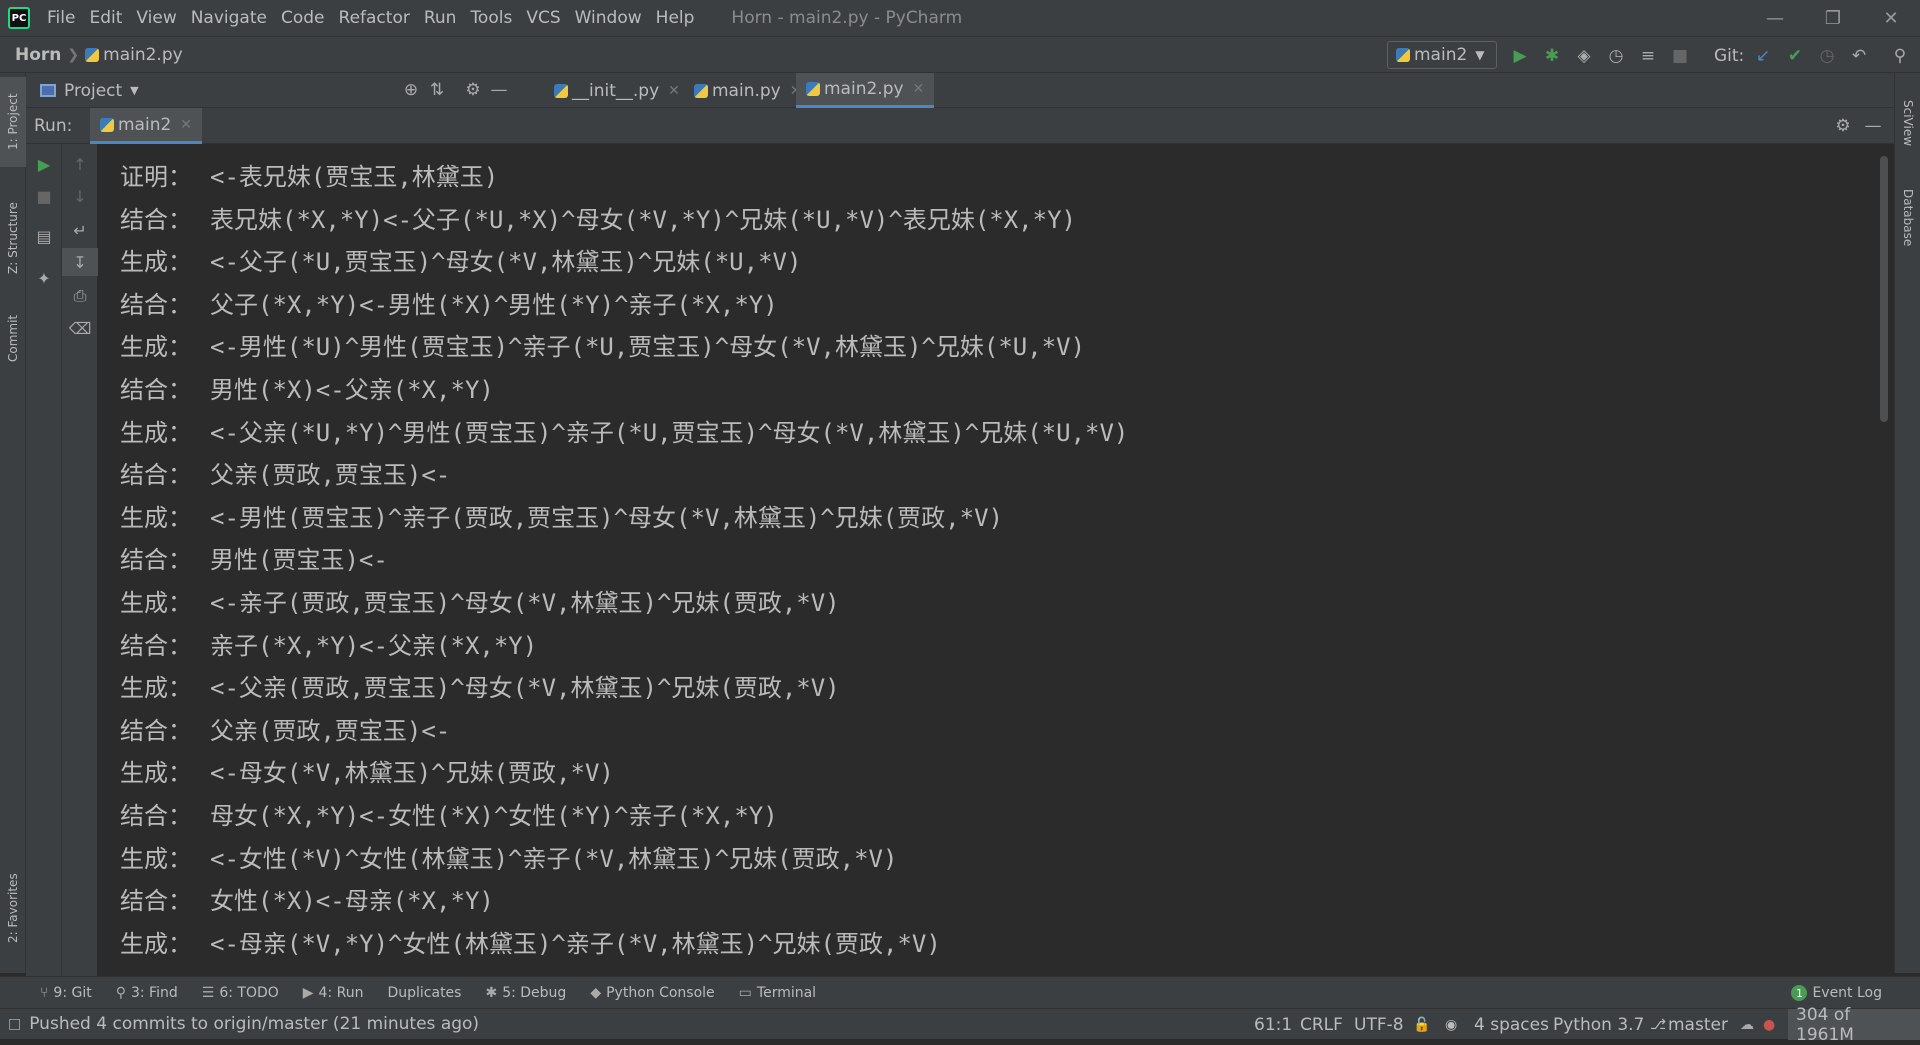  What do you see at coordinates (1379, 1024) in the screenshot?
I see `file-encoding: UTF-8` at bounding box center [1379, 1024].